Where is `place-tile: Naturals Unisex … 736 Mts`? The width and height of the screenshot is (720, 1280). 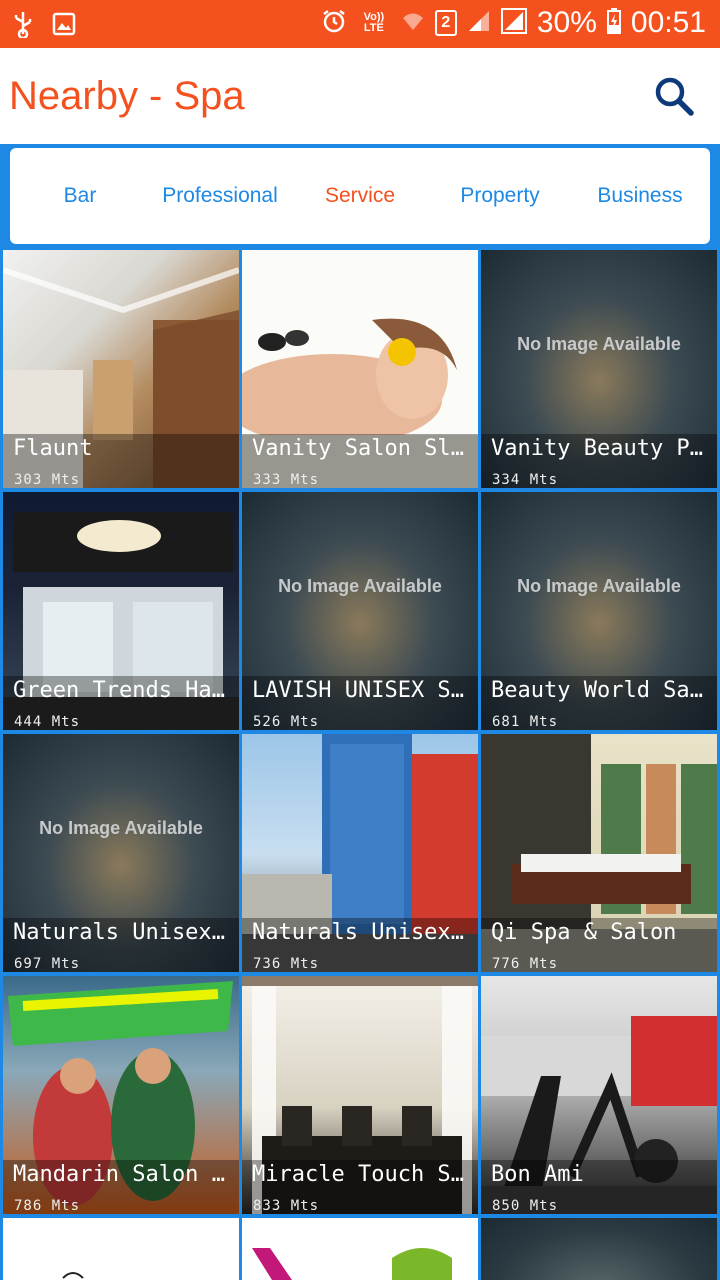 place-tile: Naturals Unisex … 736 Mts is located at coordinates (360, 853).